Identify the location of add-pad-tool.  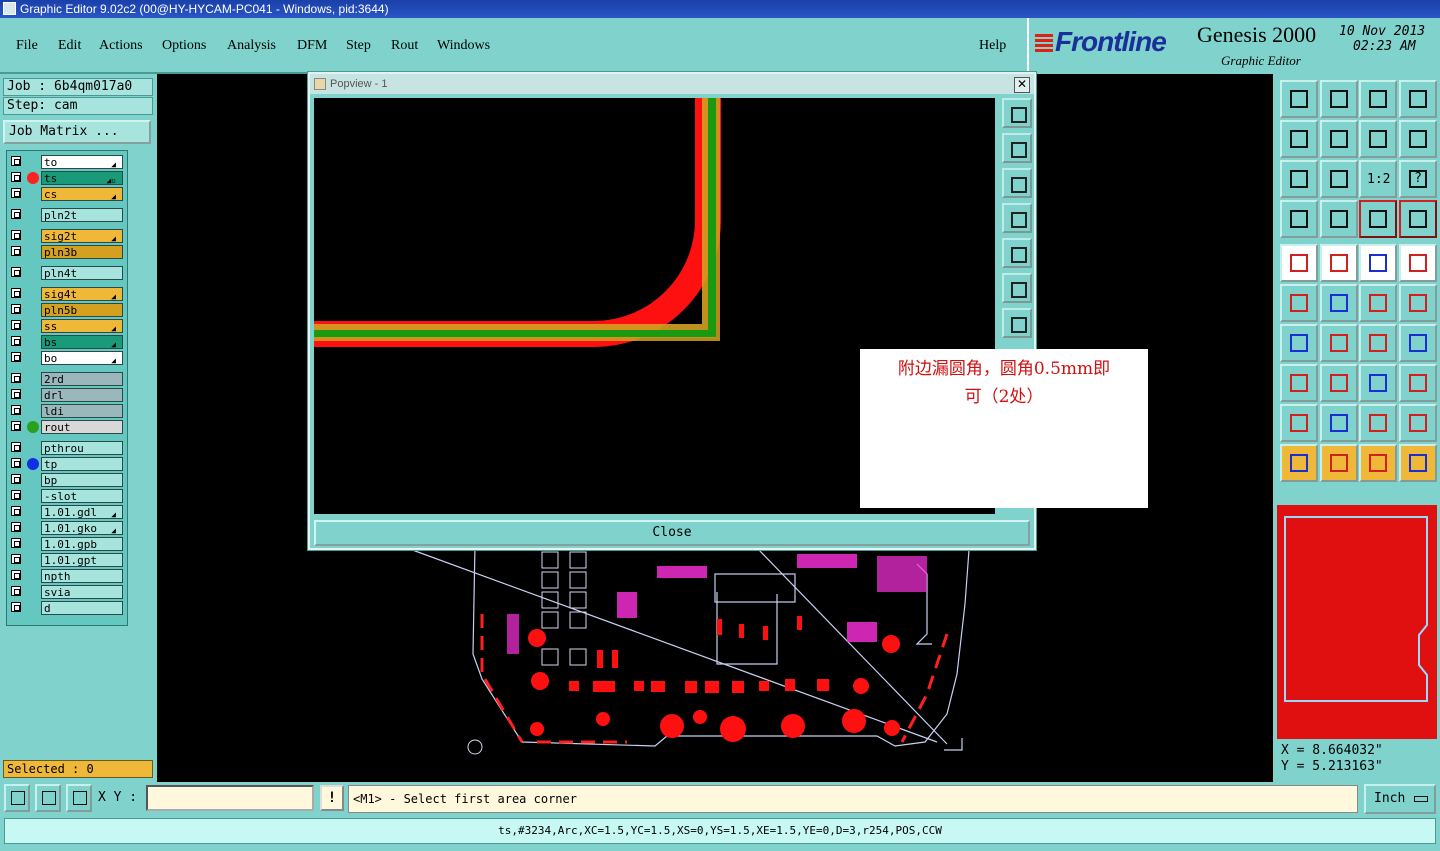
(1299, 263).